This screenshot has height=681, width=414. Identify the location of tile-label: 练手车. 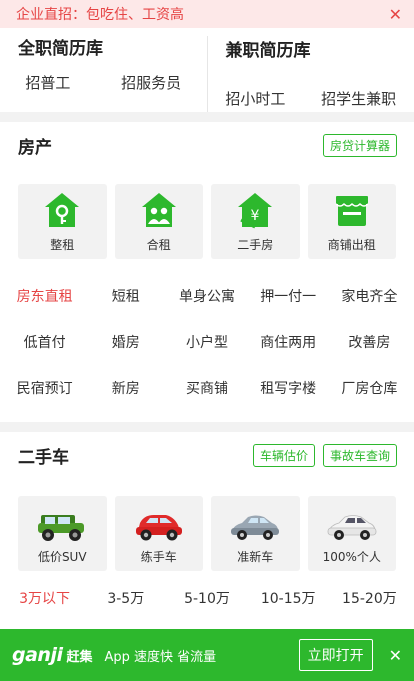
(158, 557).